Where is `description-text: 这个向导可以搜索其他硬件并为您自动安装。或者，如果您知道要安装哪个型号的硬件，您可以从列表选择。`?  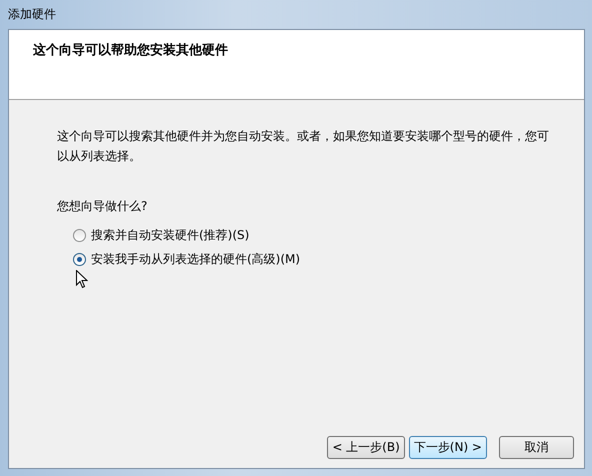
description-text: 这个向导可以搜索其他硬件并为您自动安装。或者，如果您知道要安装哪个型号的硬件，您可以从列表选择。 is located at coordinates (303, 146).